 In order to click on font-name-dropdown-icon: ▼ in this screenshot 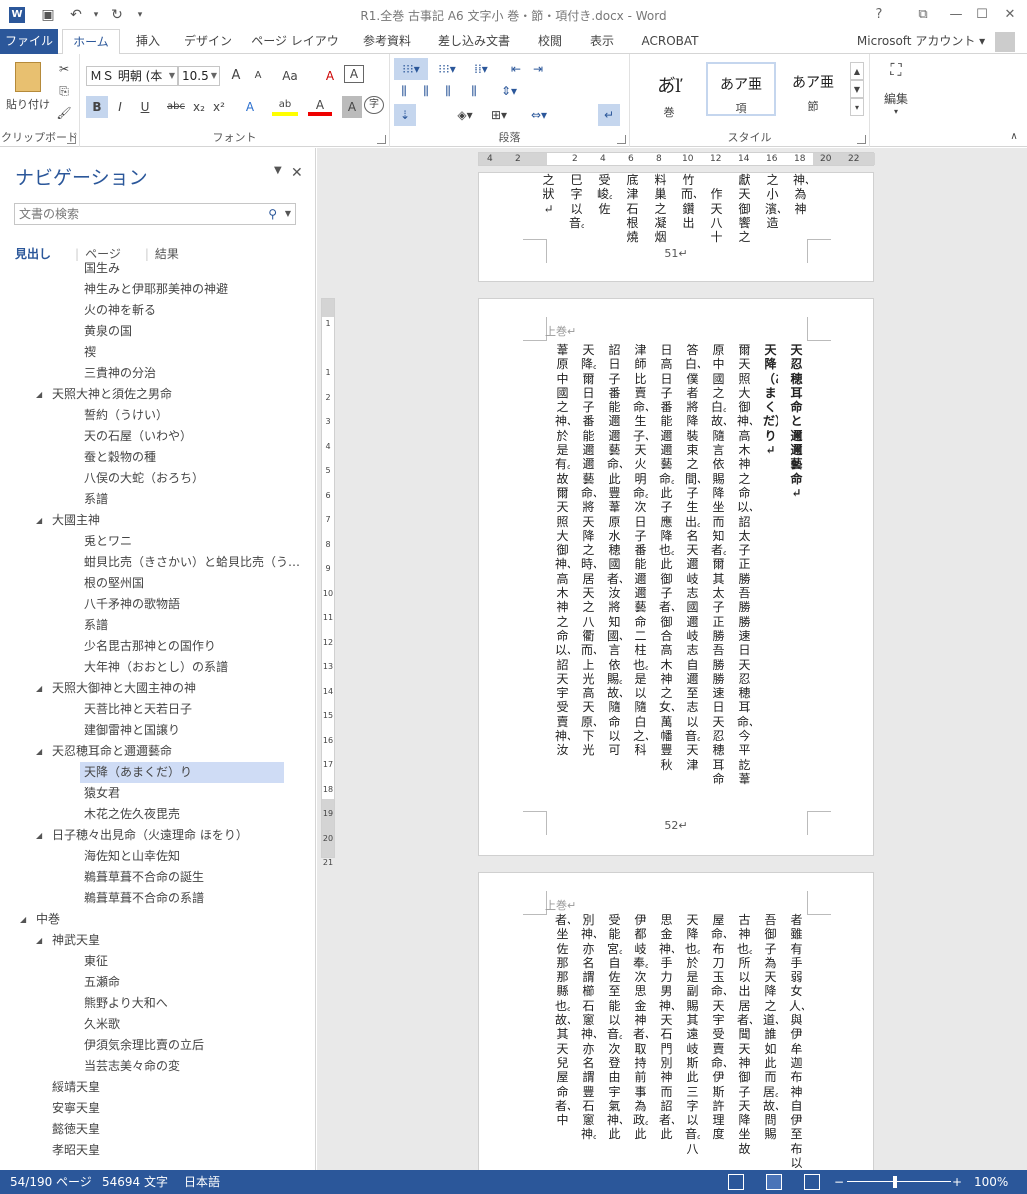, I will do `click(172, 76)`.